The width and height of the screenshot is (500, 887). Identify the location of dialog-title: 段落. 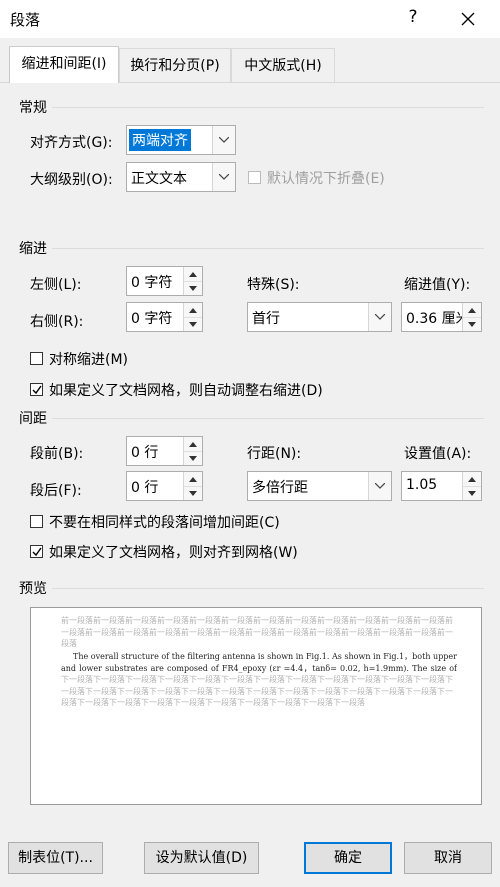
(25, 20).